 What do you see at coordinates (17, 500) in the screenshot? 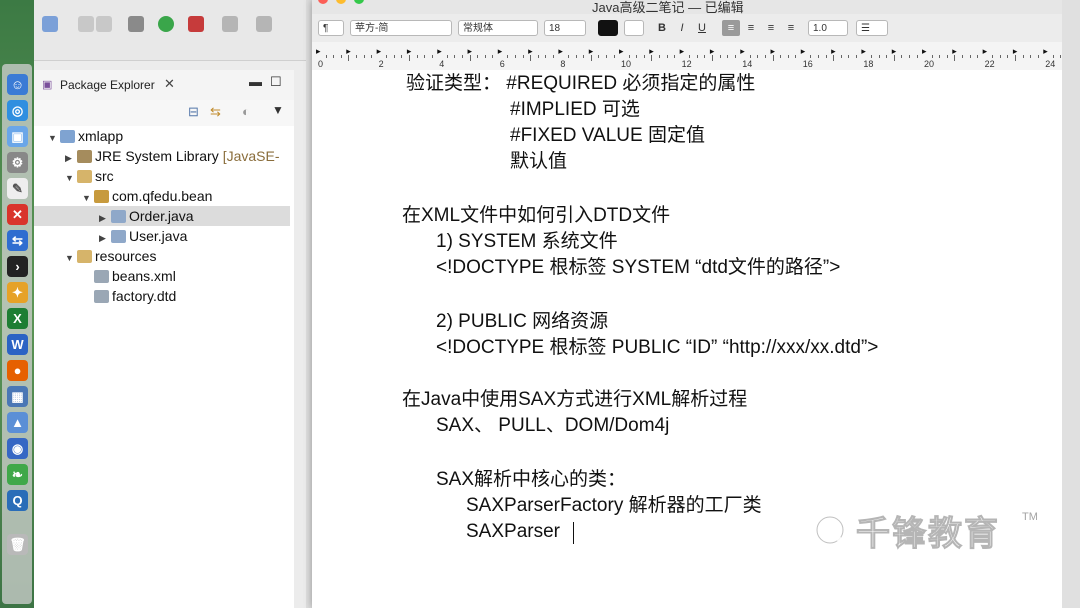
I see `quicktime-icon: Q` at bounding box center [17, 500].